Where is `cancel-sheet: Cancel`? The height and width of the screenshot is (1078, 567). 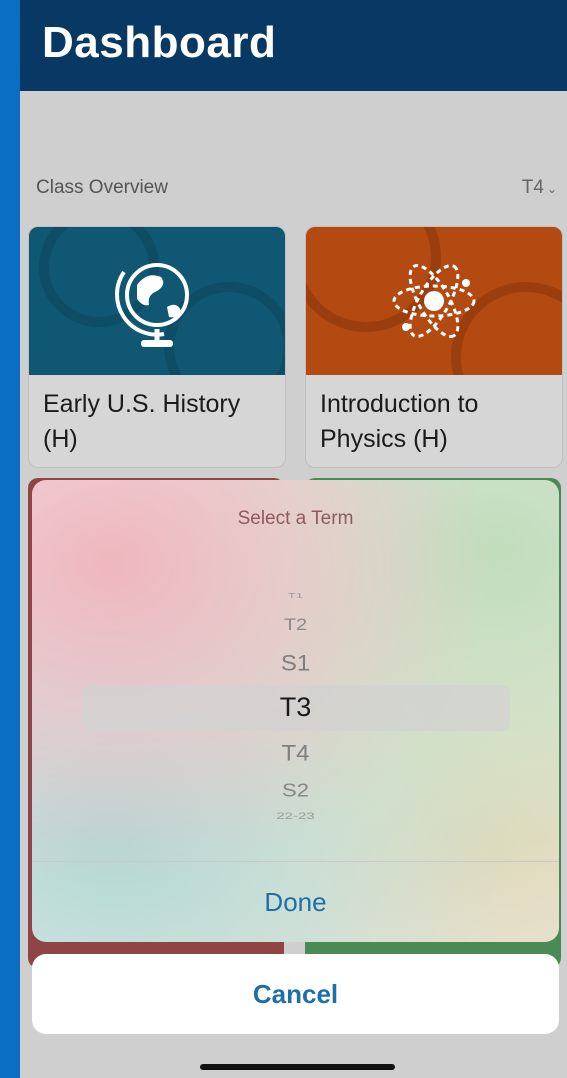 cancel-sheet: Cancel is located at coordinates (295, 994).